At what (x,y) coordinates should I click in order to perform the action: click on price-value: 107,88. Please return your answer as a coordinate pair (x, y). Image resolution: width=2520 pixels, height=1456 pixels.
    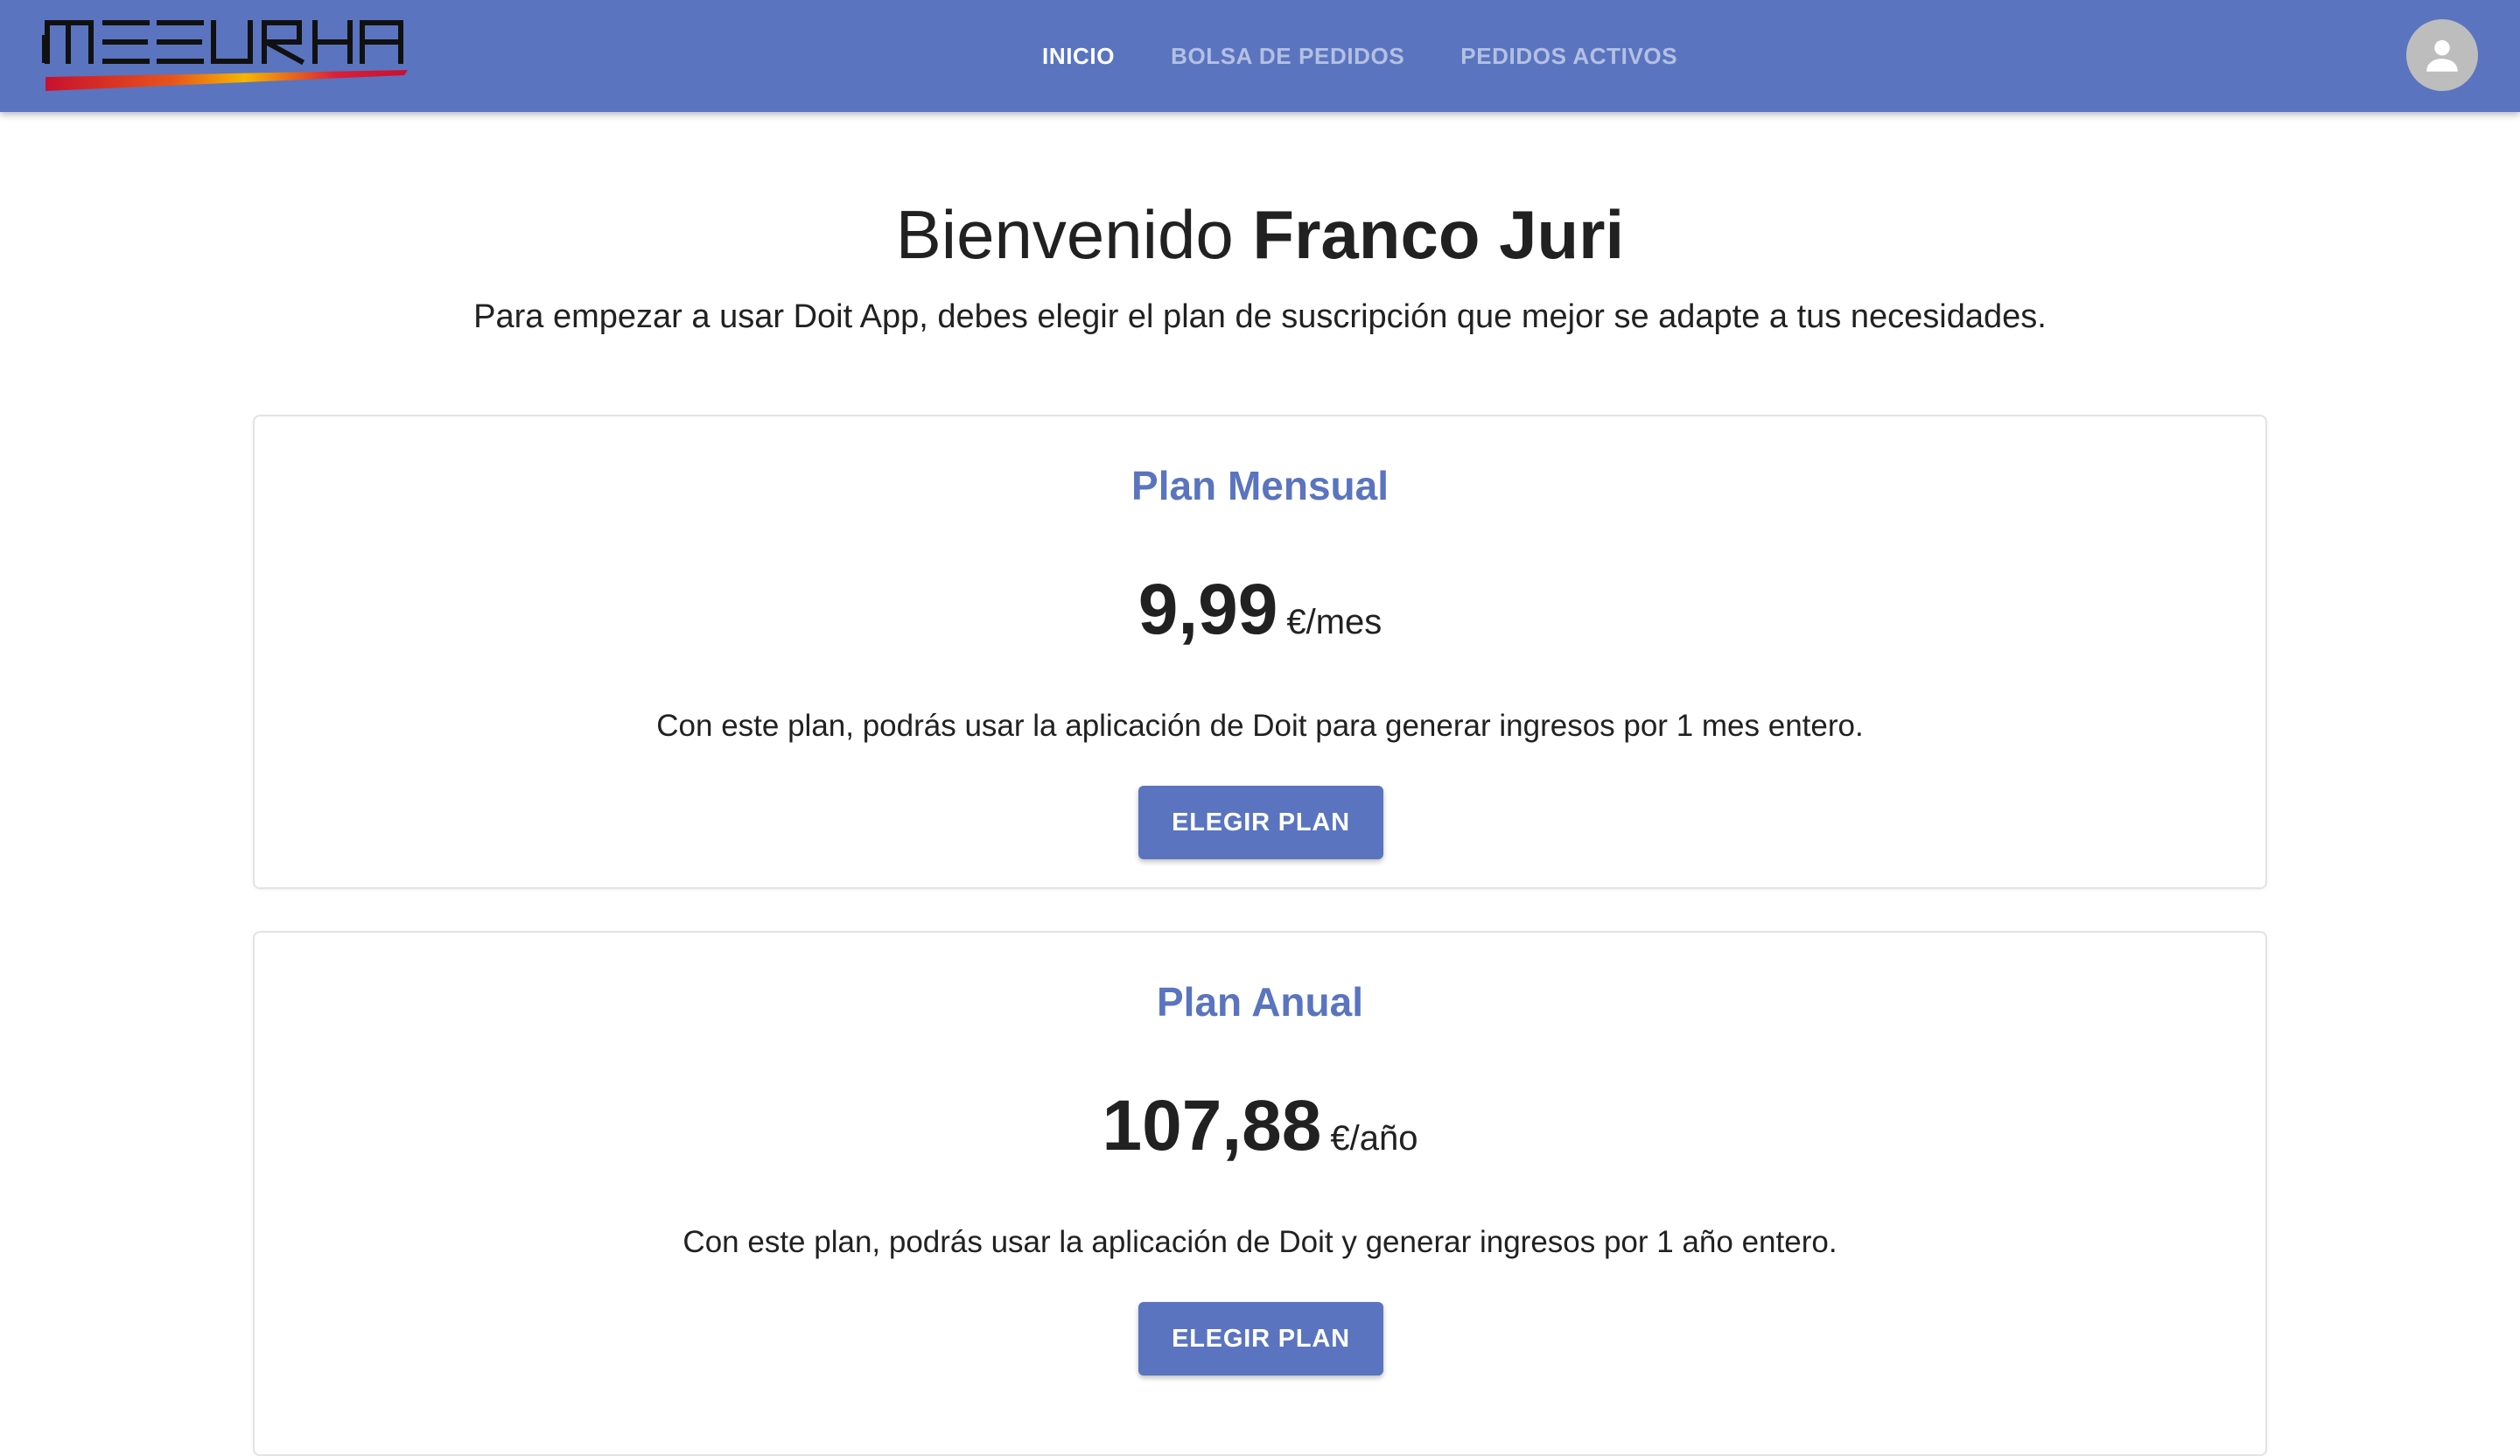
    Looking at the image, I should click on (1212, 1126).